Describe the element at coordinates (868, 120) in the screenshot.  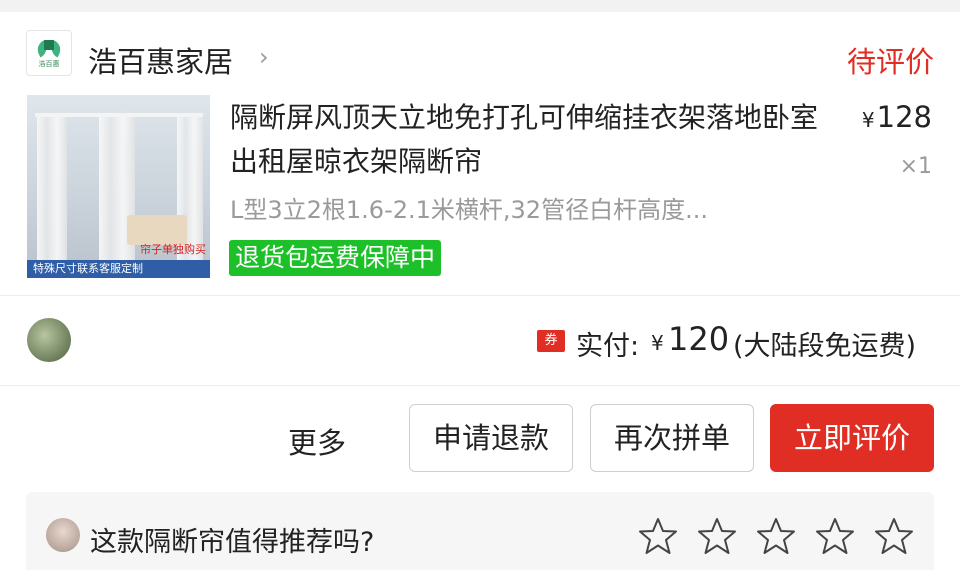
I see `currency-symbol: ¥` at that location.